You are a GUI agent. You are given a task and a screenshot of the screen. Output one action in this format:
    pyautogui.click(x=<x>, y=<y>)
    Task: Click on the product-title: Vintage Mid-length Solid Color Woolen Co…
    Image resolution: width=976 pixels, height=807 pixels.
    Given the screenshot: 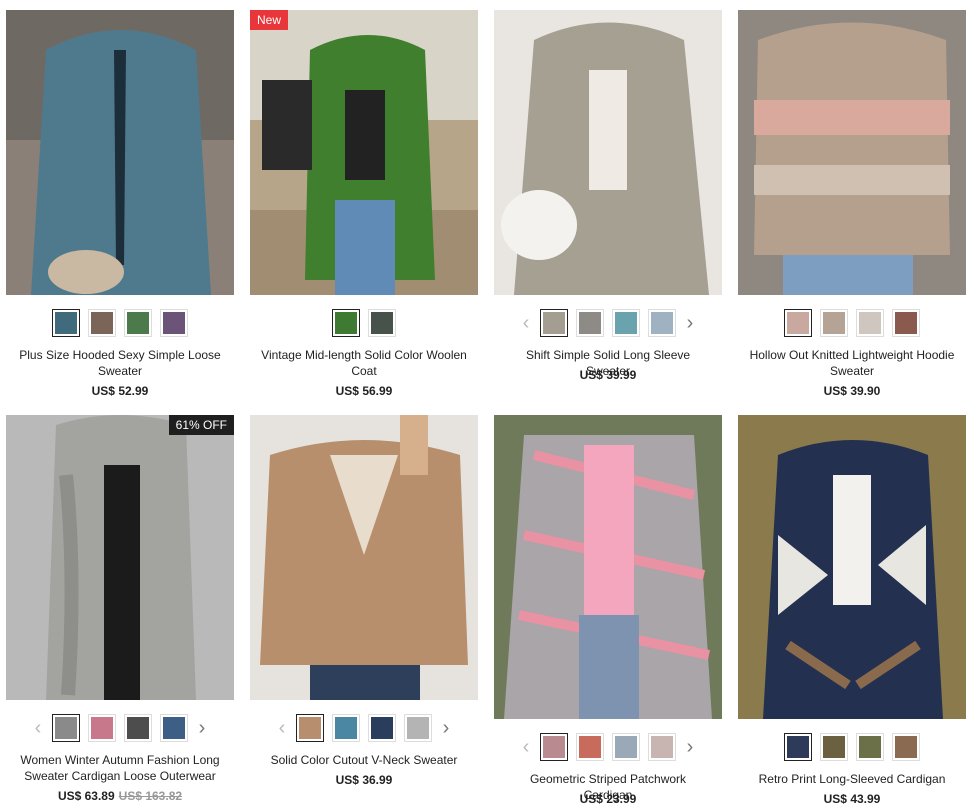 What is the action you would take?
    pyautogui.click(x=364, y=363)
    